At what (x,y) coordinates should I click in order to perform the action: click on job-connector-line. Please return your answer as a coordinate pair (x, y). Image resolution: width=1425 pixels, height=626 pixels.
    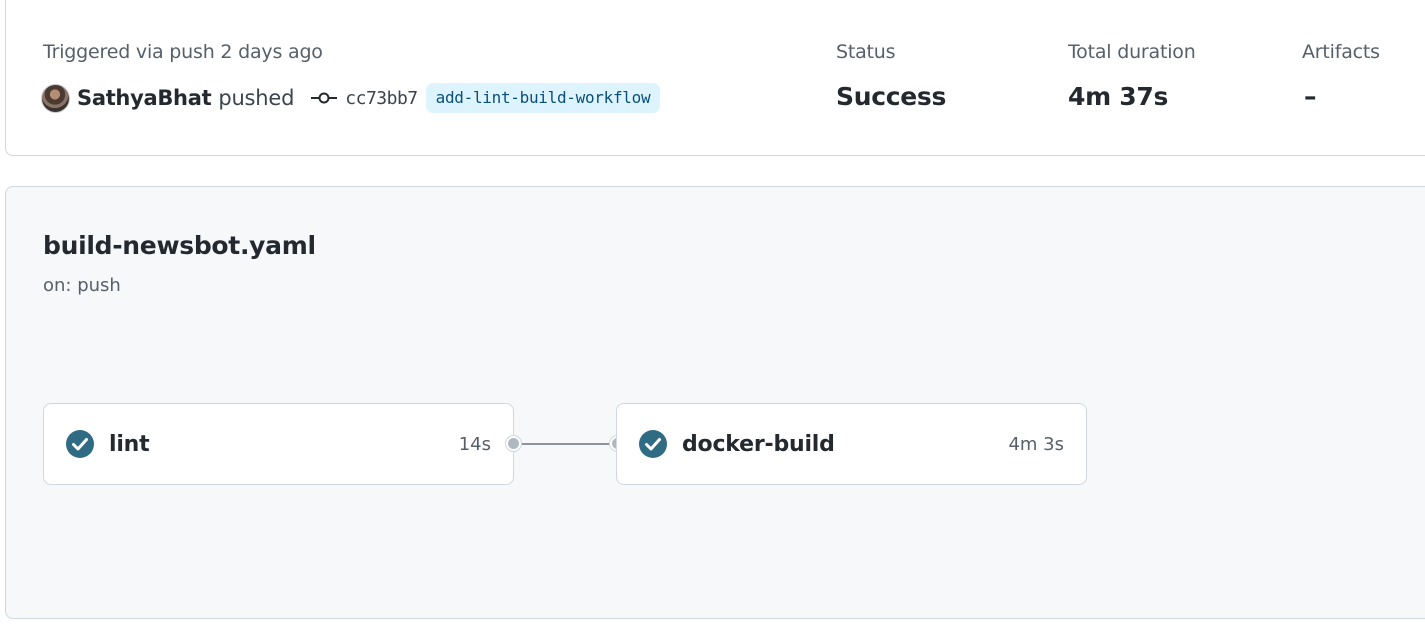
    Looking at the image, I should click on (569, 444).